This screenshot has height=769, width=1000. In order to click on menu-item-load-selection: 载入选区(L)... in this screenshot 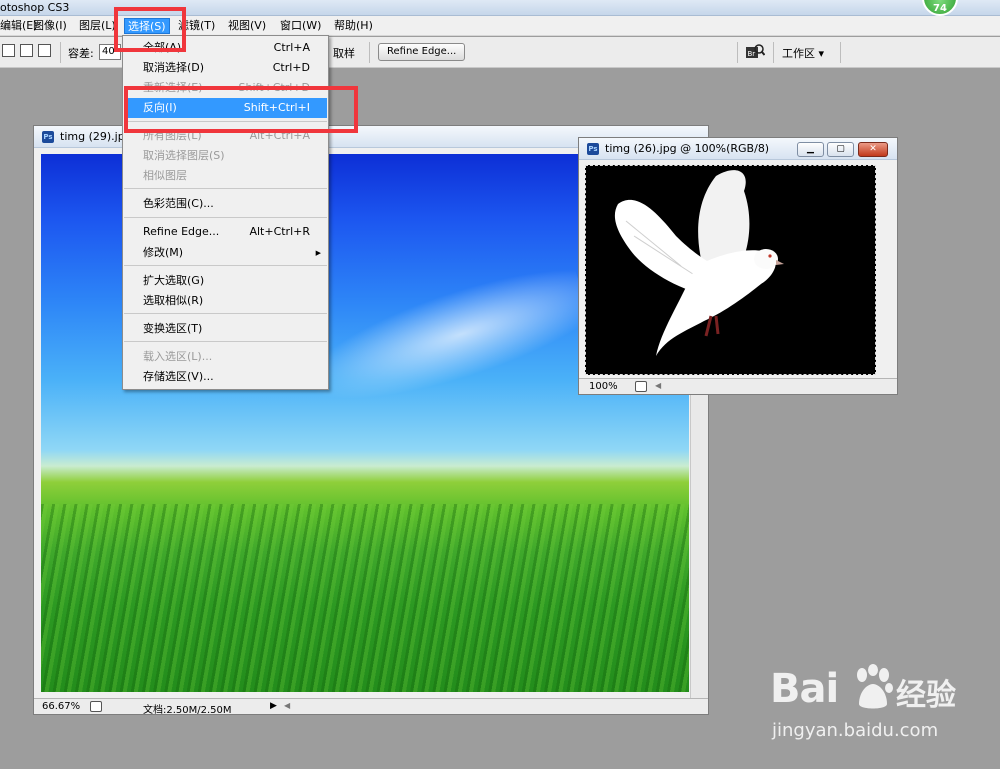, I will do `click(178, 356)`.